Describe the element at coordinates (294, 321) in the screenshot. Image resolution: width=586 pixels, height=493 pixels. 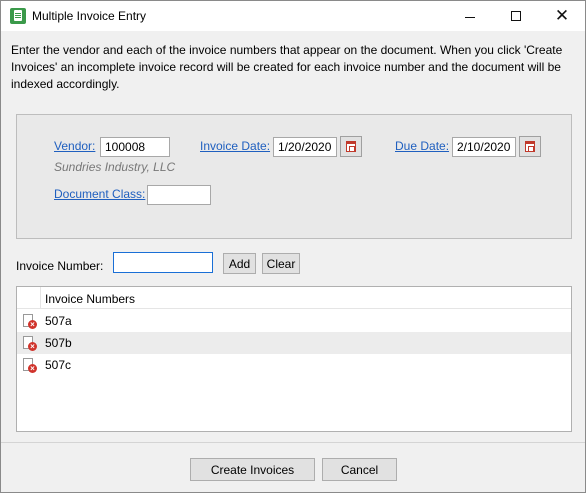
I see `list-item: × 507a` at that location.